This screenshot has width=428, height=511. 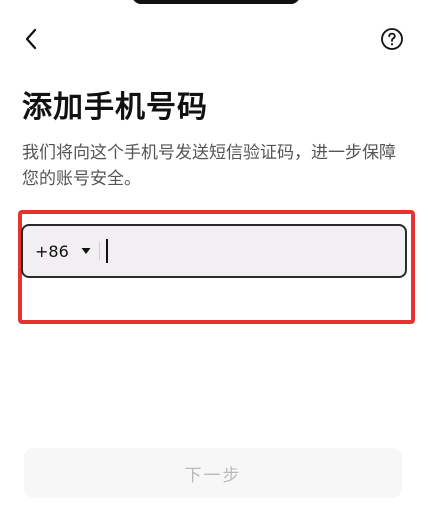 I want to click on page-title: 添加手机号码, so click(x=115, y=107).